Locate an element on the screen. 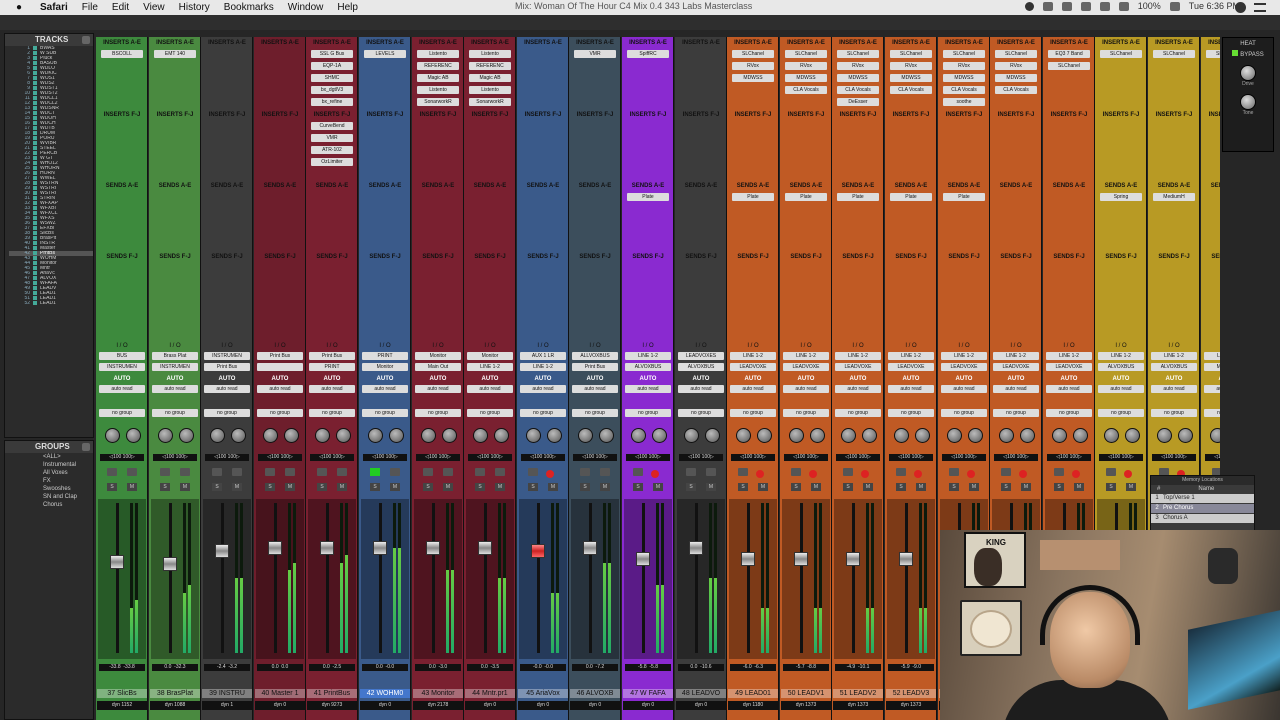 The height and width of the screenshot is (720, 1280). tone-knob is located at coordinates (1248, 102).